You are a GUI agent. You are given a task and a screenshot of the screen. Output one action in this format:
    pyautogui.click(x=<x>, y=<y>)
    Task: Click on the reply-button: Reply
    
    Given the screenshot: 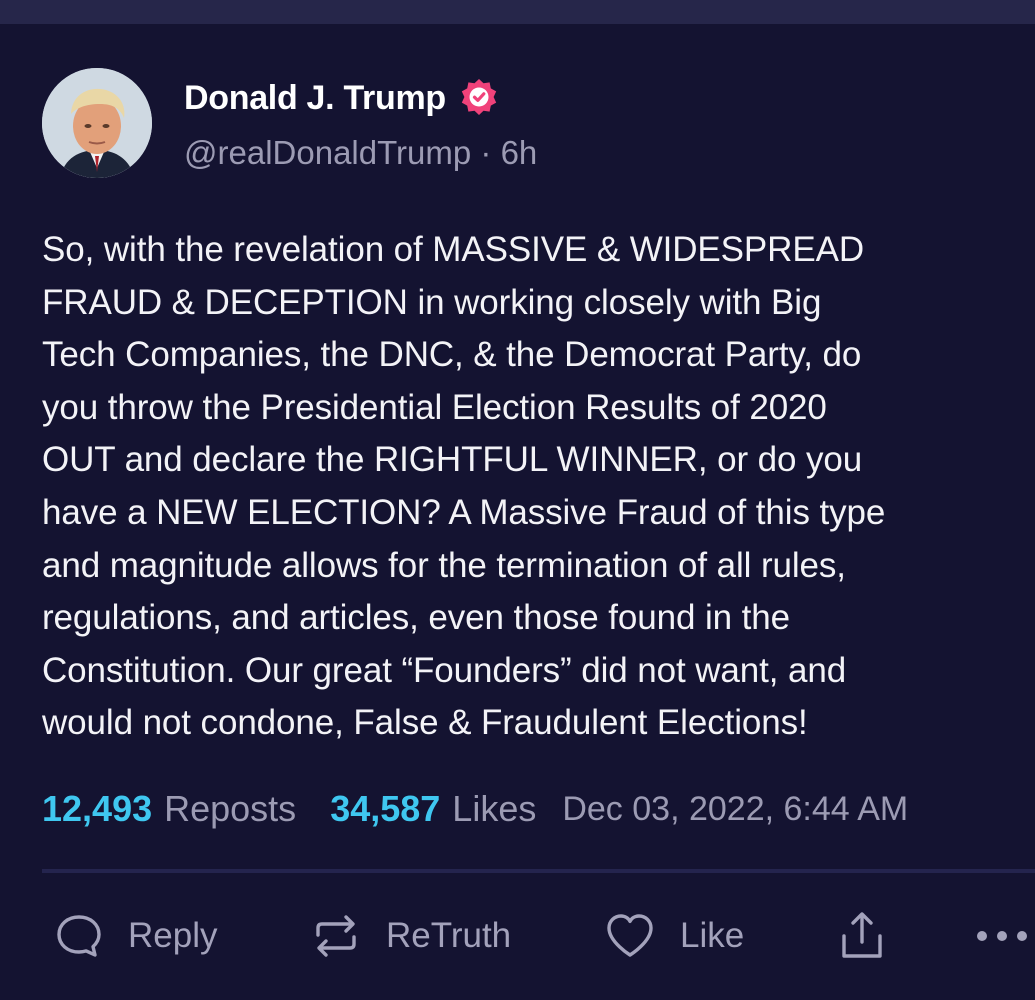 What is the action you would take?
    pyautogui.click(x=135, y=936)
    